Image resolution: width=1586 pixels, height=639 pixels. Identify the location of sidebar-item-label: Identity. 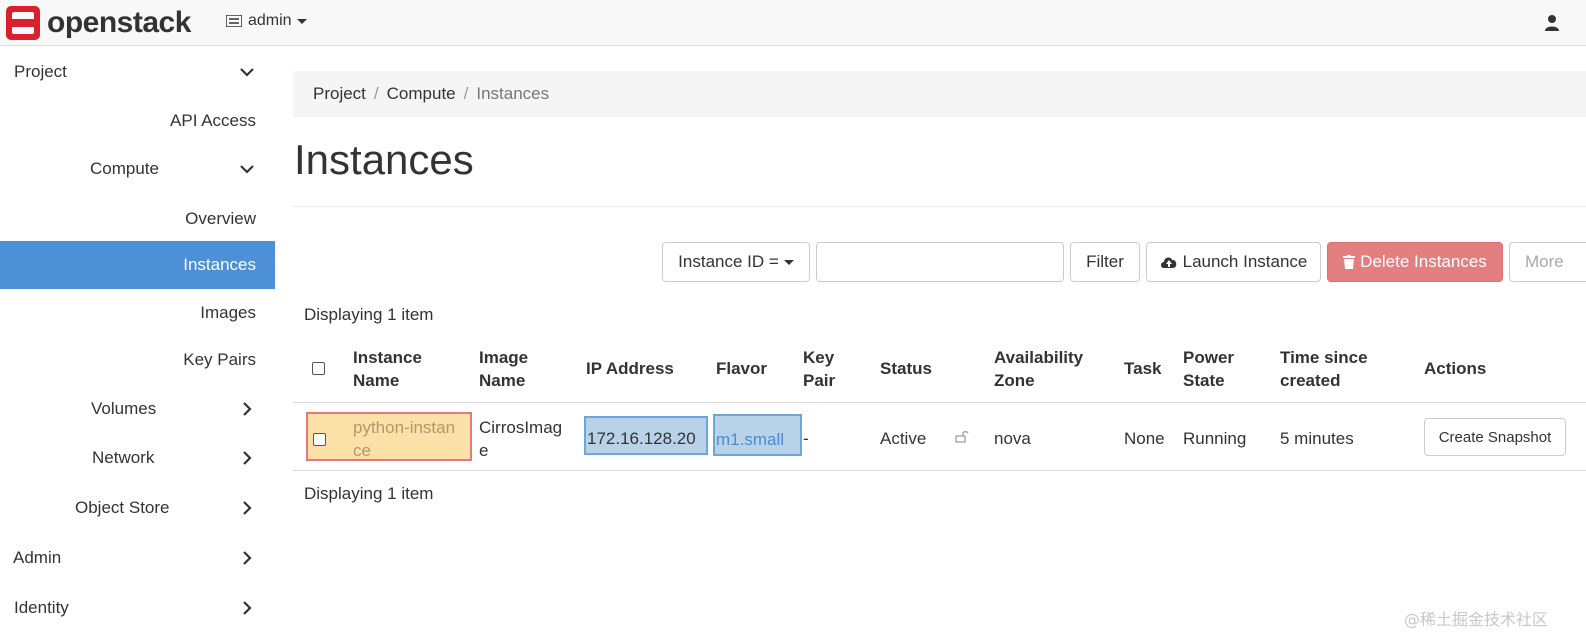
(41, 607).